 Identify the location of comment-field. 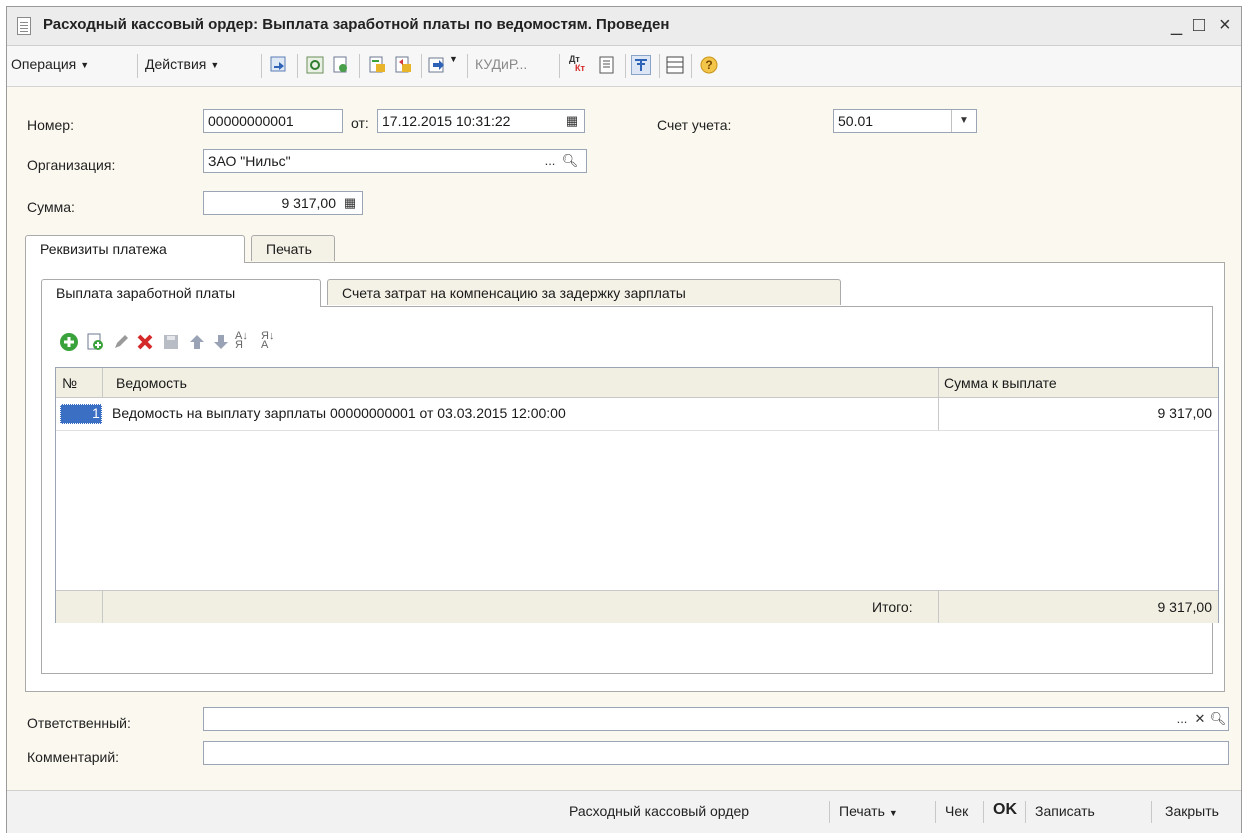
(716, 753).